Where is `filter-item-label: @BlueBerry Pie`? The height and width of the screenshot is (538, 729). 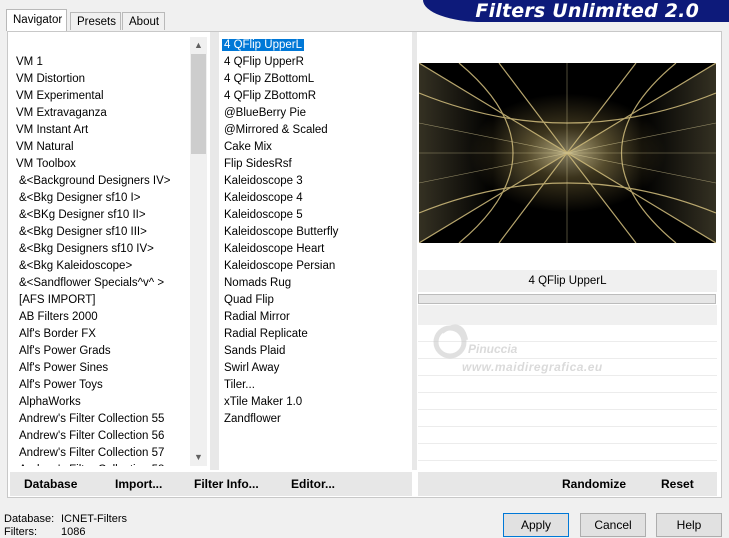
filter-item-label: @BlueBerry Pie is located at coordinates (265, 113).